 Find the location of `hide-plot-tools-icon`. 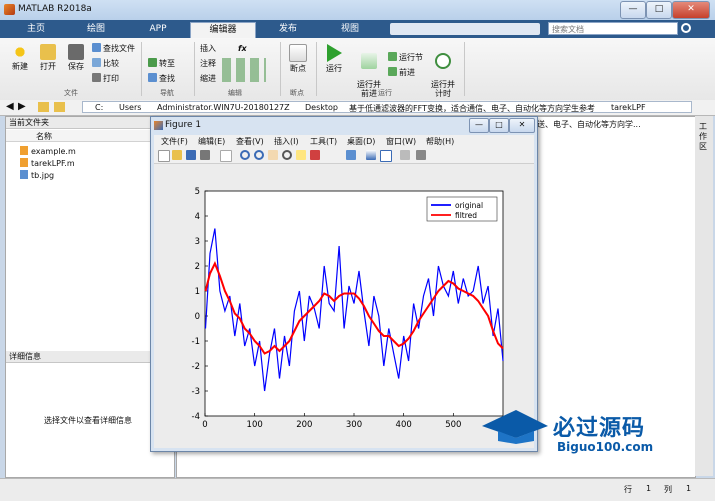

hide-plot-tools-icon is located at coordinates (405, 155).